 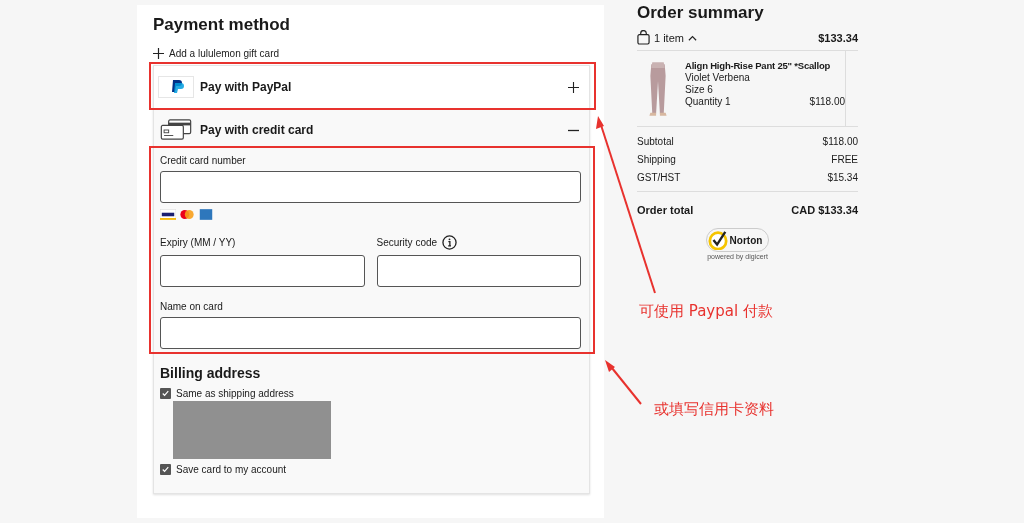 I want to click on summary-label: GST/HST, so click(x=659, y=177).